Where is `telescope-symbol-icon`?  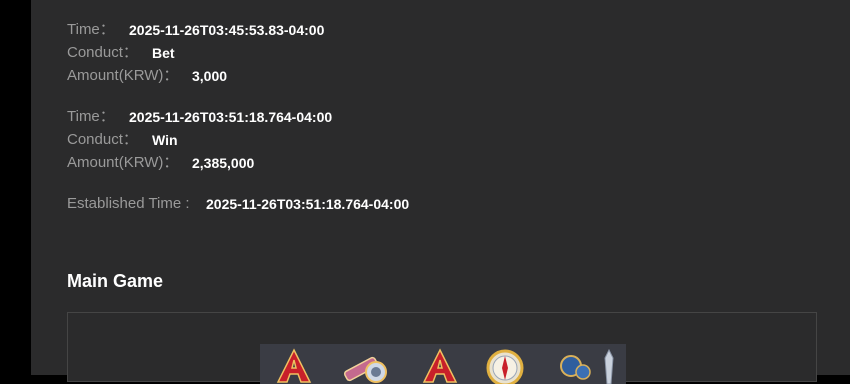
telescope-symbol-icon is located at coordinates (365, 369).